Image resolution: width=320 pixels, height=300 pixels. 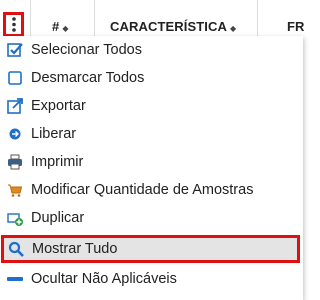 What do you see at coordinates (88, 78) in the screenshot?
I see `menu-item-label: Desmarcar Todos` at bounding box center [88, 78].